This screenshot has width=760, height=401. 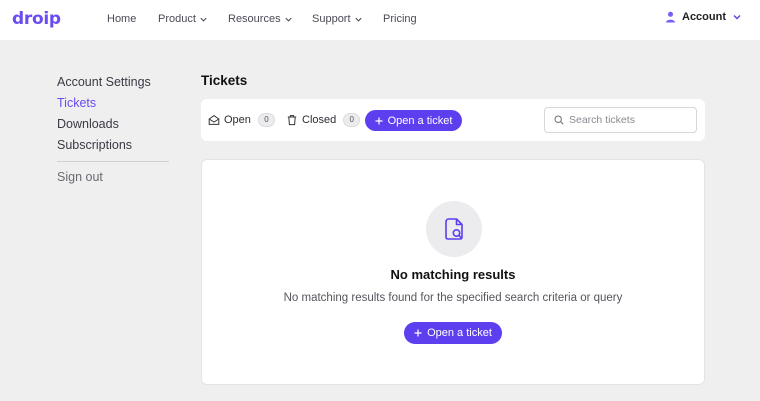 What do you see at coordinates (113, 177) in the screenshot?
I see `sign-out-link: Sign out` at bounding box center [113, 177].